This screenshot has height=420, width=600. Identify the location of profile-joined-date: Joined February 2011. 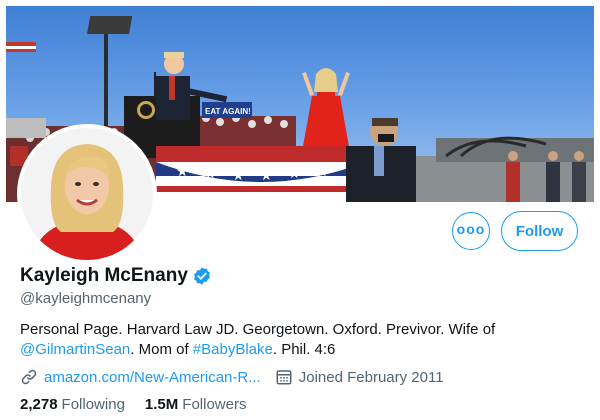
(371, 377).